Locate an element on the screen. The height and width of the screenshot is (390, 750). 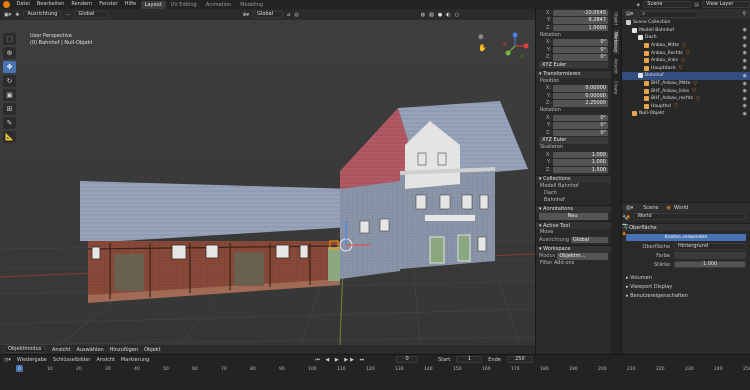
orientation-value: Global is located at coordinates (589, 239).